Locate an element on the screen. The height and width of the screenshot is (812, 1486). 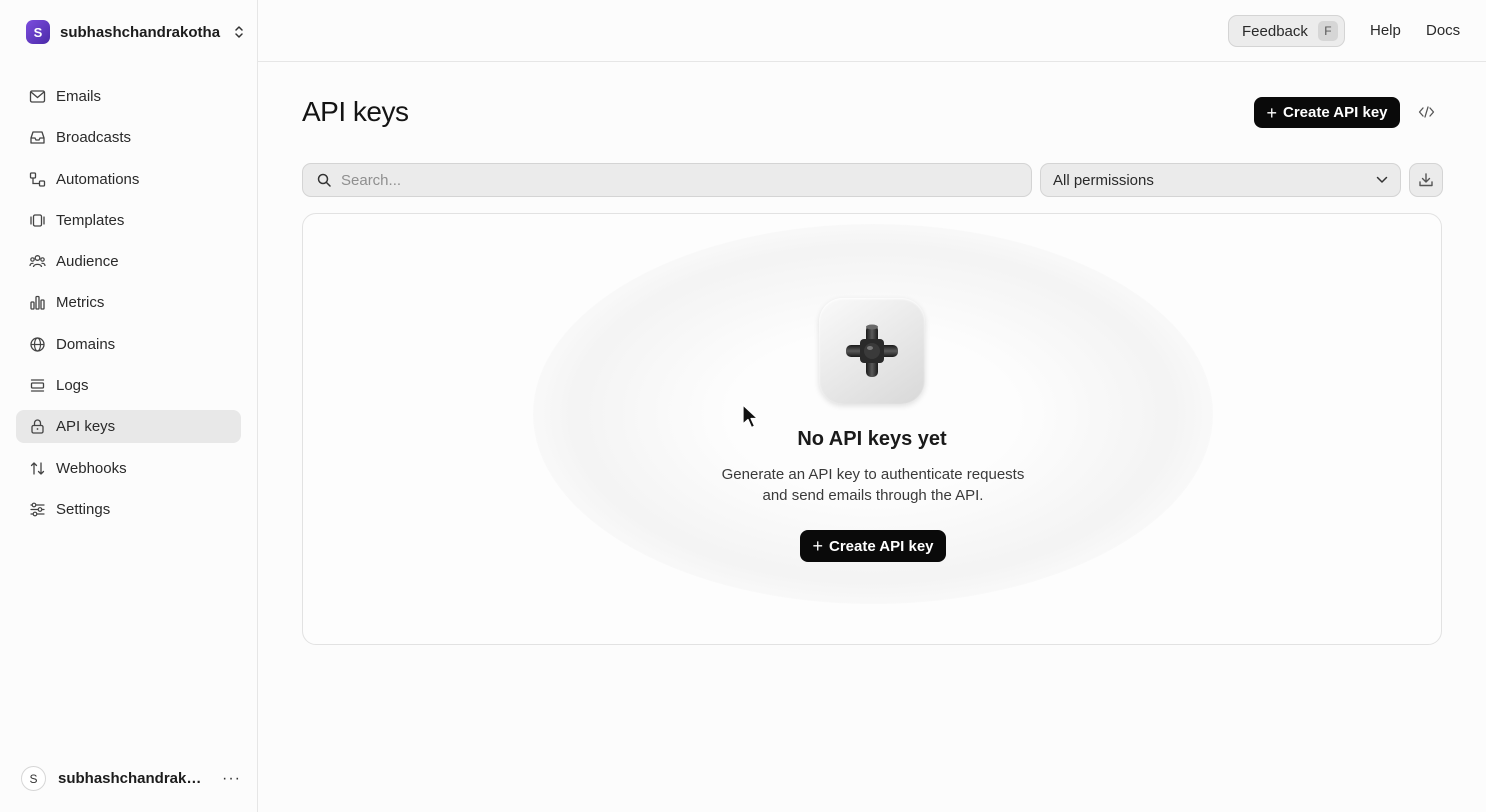
more-icon: ··· is located at coordinates (231, 779).